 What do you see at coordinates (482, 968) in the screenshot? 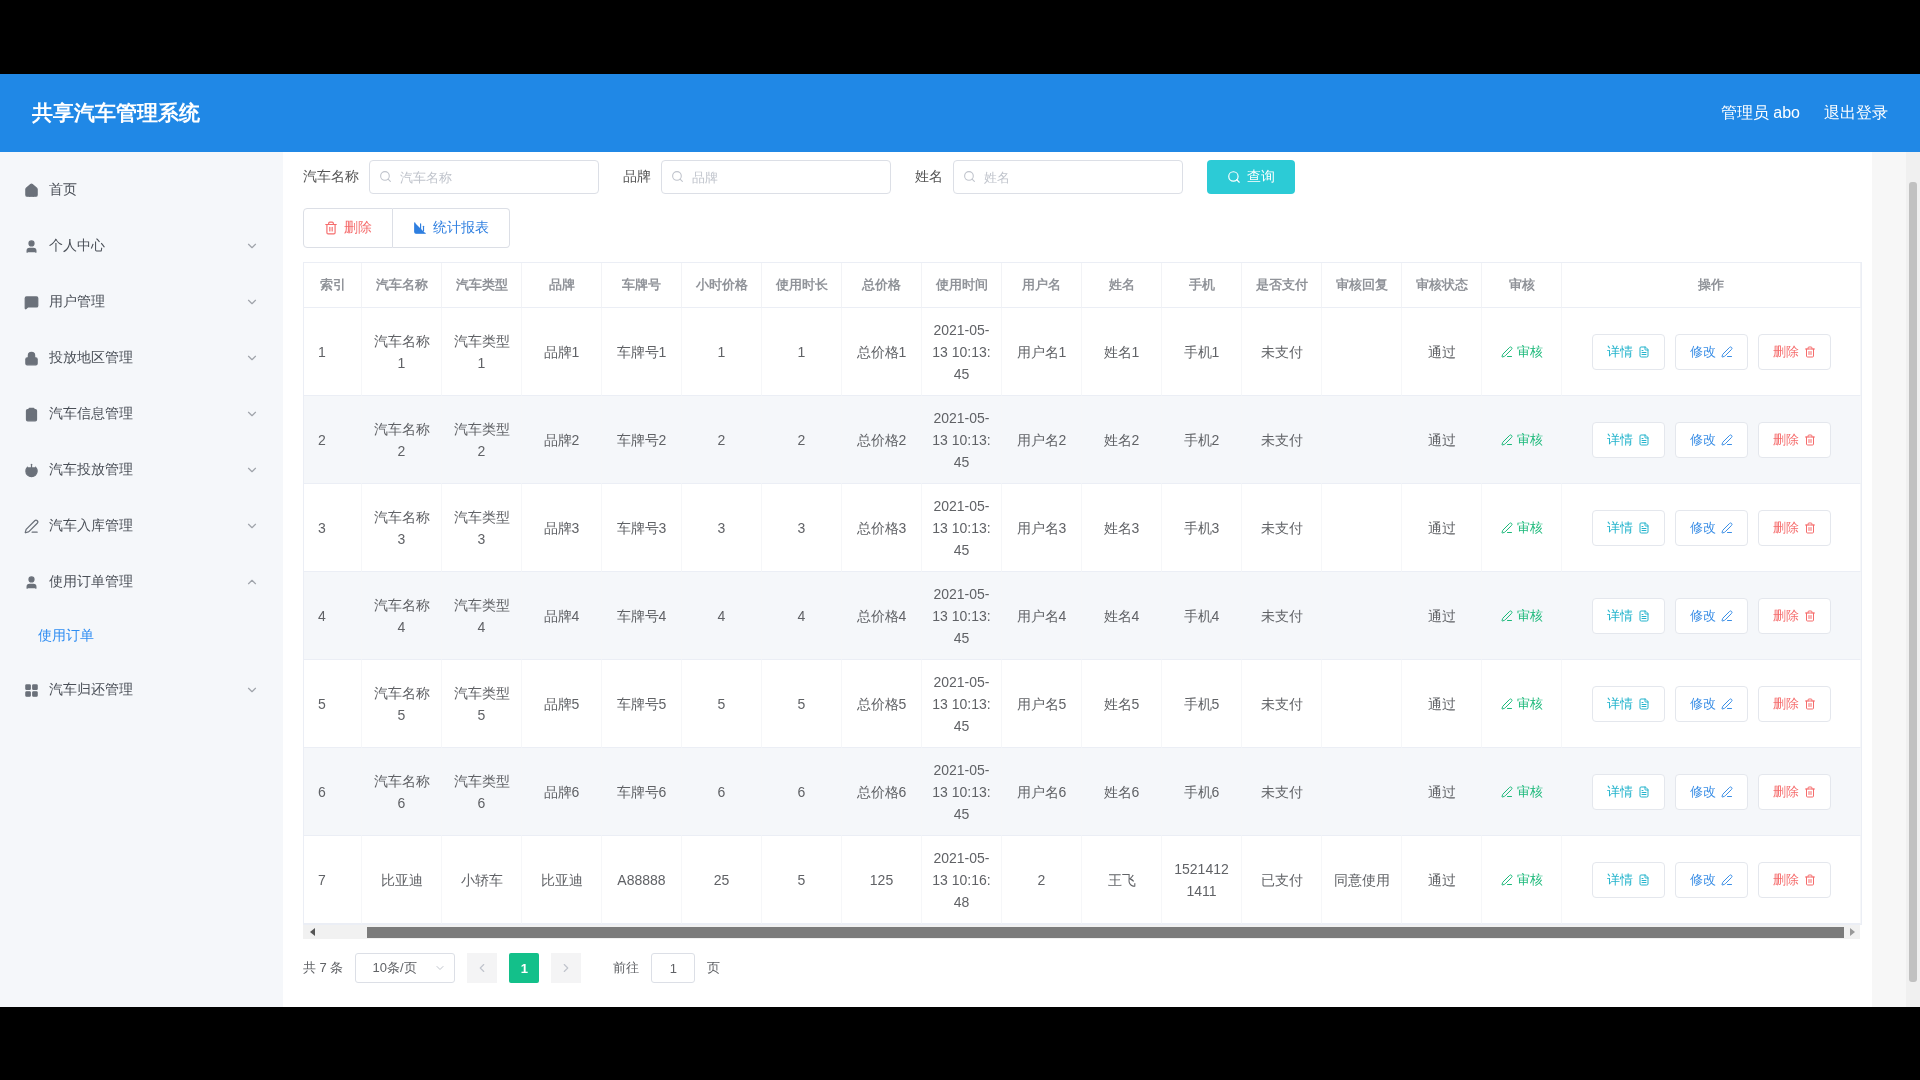
I see `prev-page-button` at bounding box center [482, 968].